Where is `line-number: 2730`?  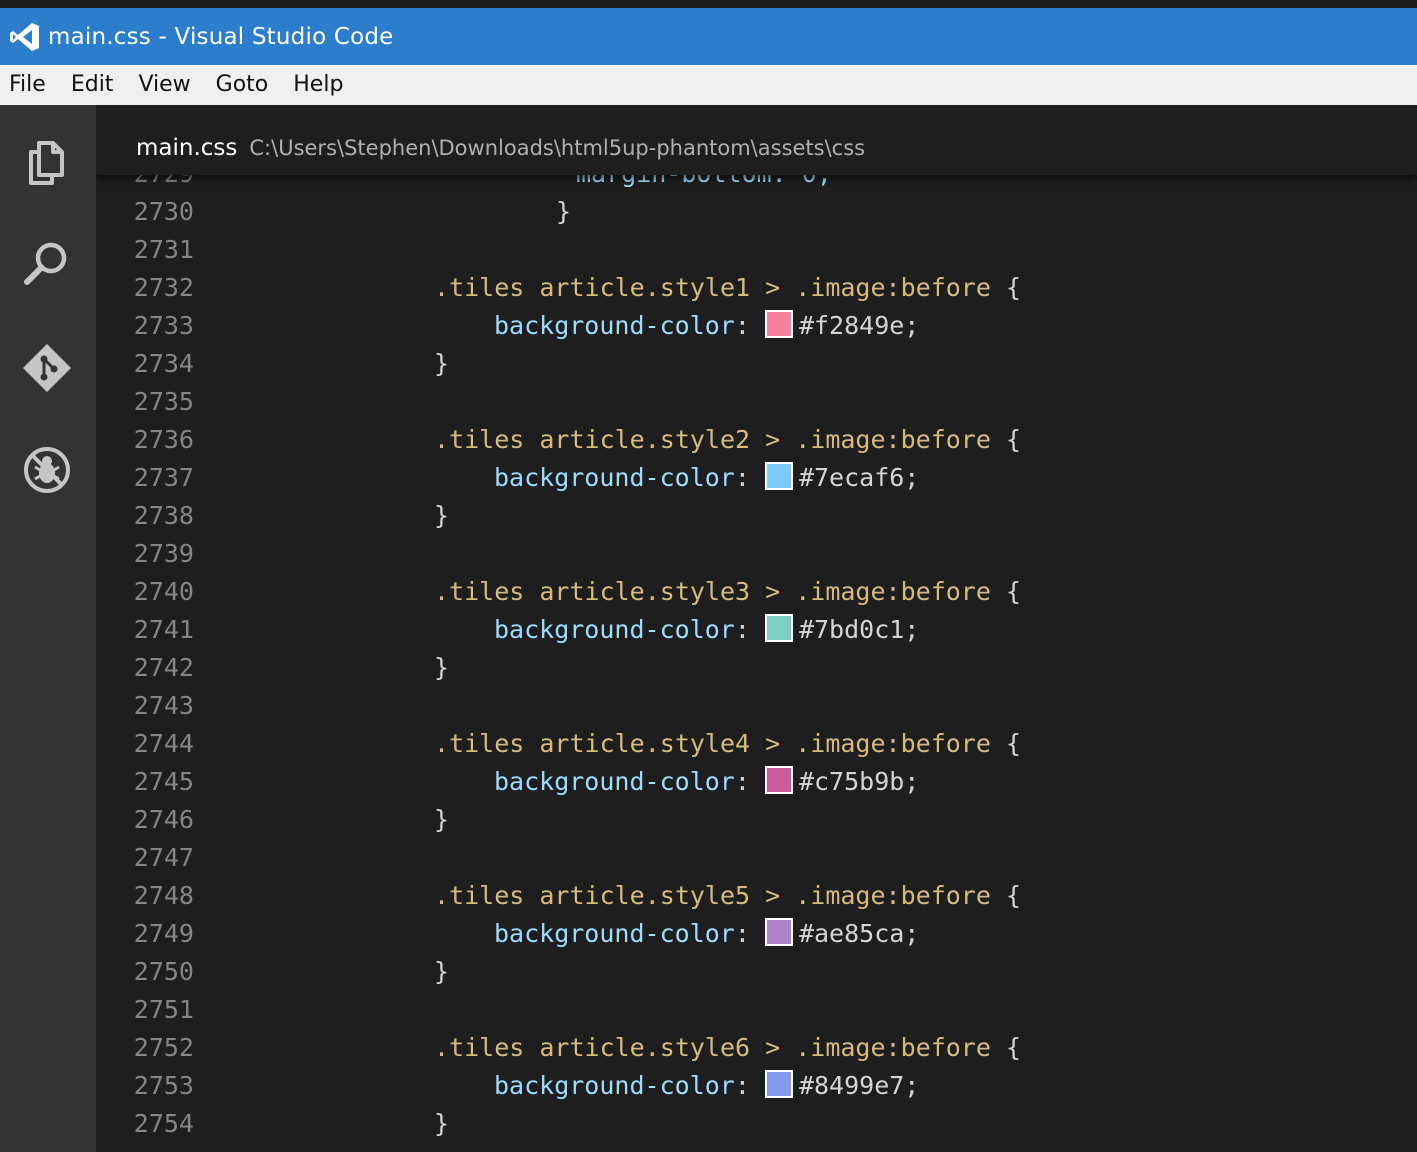
line-number: 2730 is located at coordinates (163, 211).